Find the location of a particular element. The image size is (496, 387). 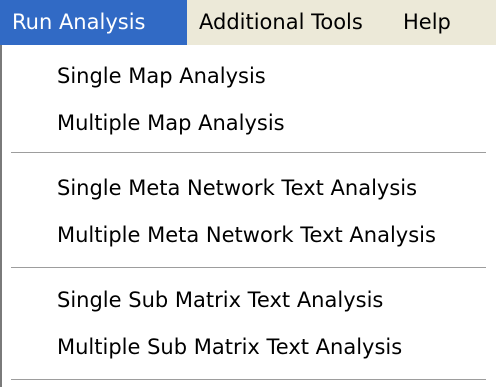

menu-bar: Run Analysis Additional Tools Help is located at coordinates (248, 22).